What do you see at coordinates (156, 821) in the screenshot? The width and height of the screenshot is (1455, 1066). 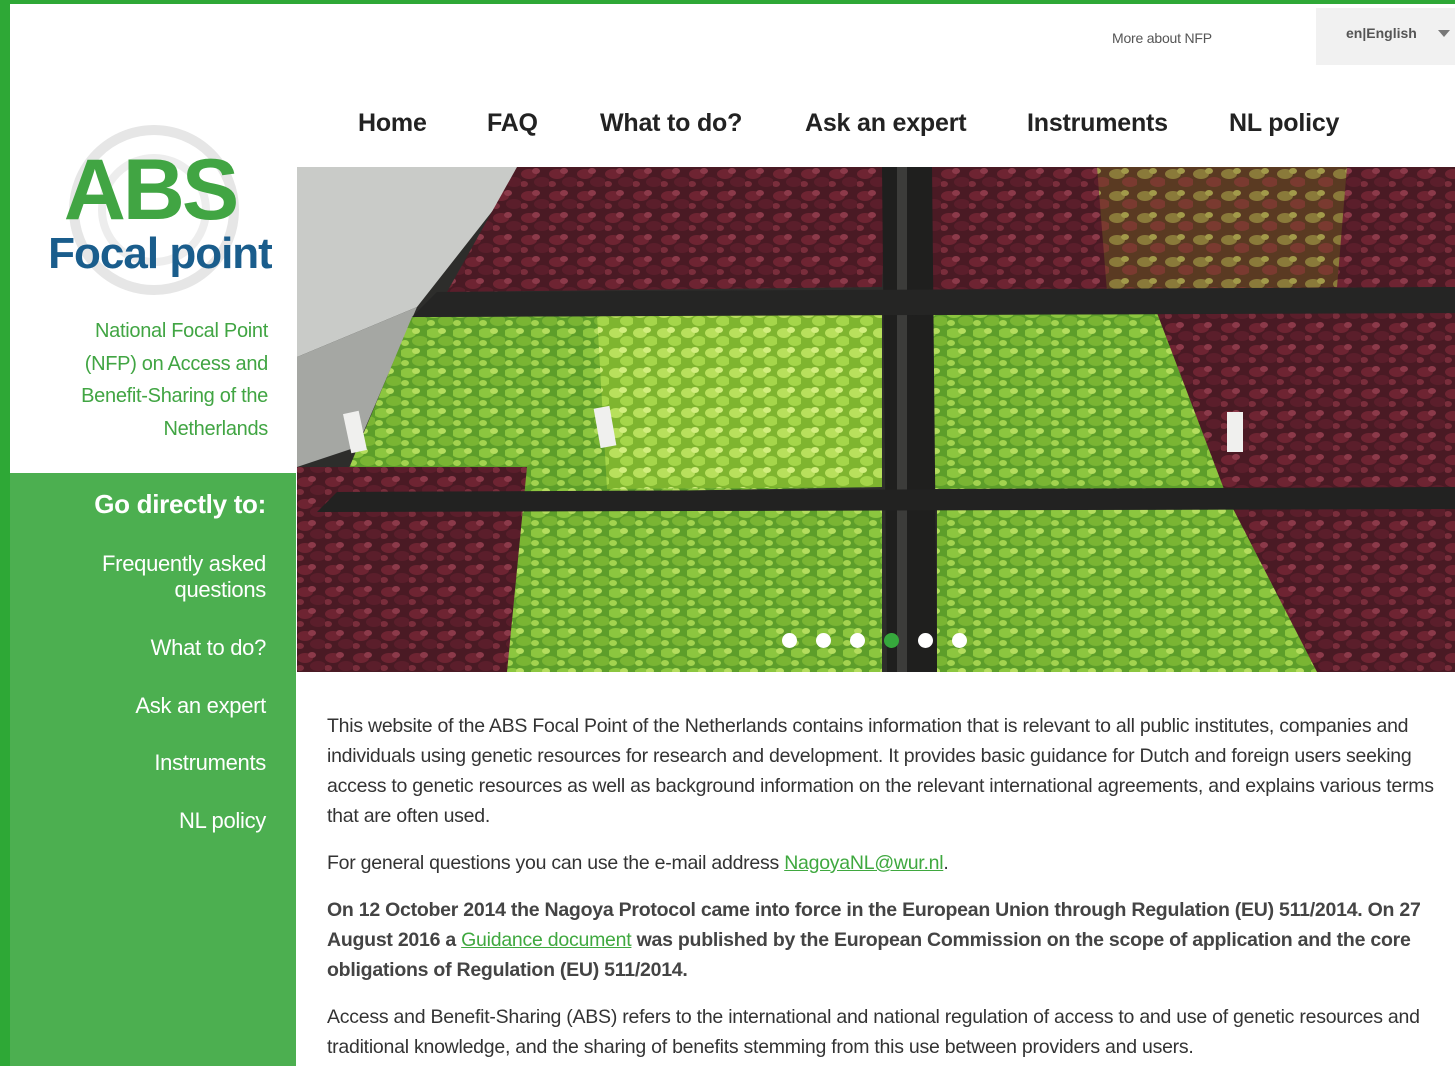 I see `sidebar-link-nl-policy: NL policy` at bounding box center [156, 821].